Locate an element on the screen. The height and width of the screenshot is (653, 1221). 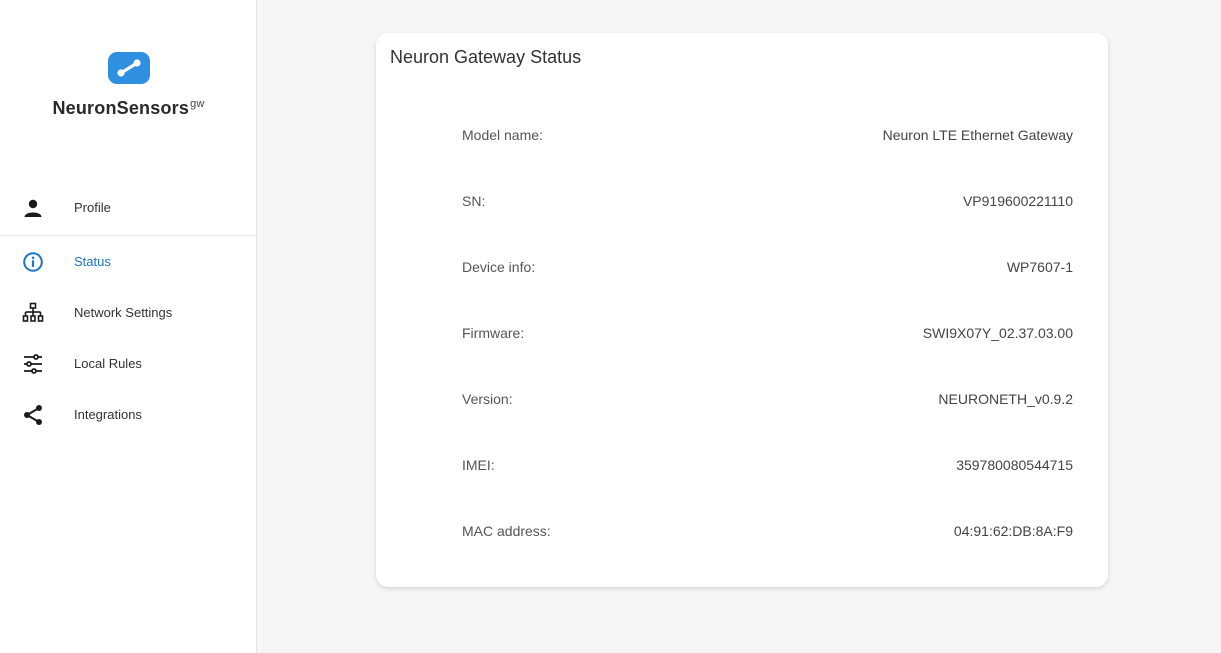
sidebar-item-label: Status is located at coordinates (92, 261).